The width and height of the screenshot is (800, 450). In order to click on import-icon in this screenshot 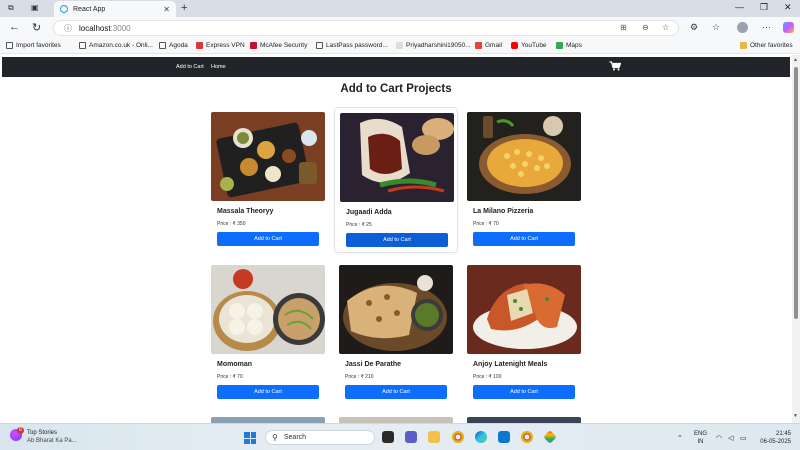, I will do `click(9, 45)`.